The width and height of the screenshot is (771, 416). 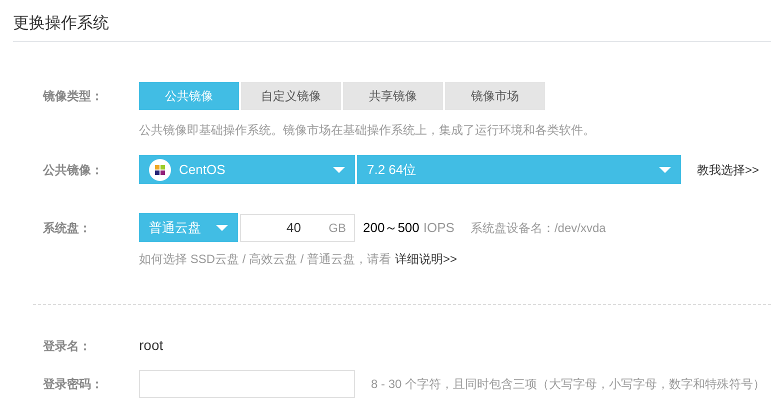 I want to click on image-type-tab: 镜像市场, so click(x=495, y=96).